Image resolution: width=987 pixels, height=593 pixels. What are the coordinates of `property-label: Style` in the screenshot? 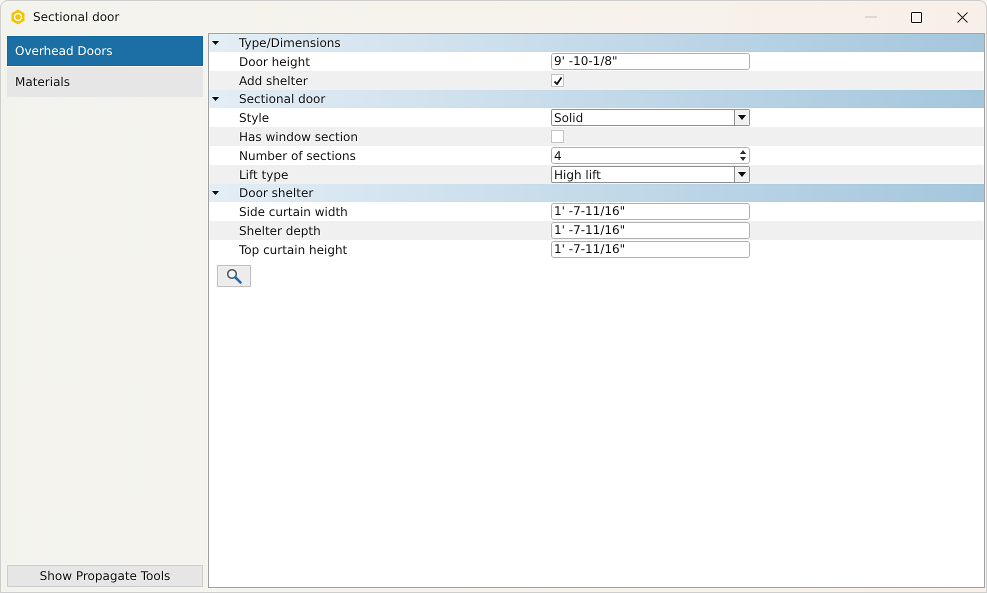 It's located at (254, 118).